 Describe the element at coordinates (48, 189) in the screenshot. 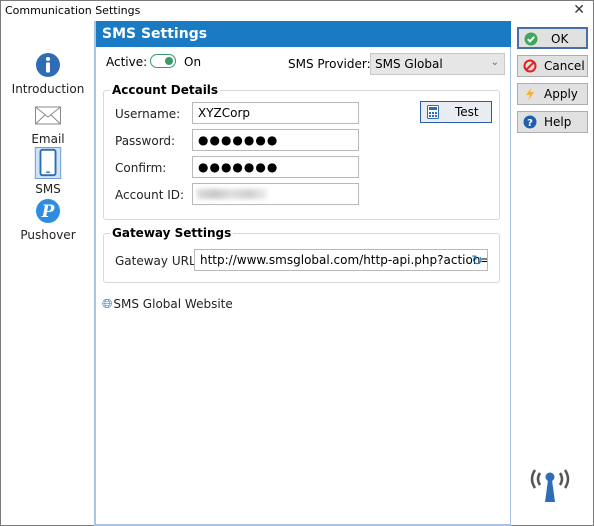

I see `sidebar-item-label: SMS` at that location.